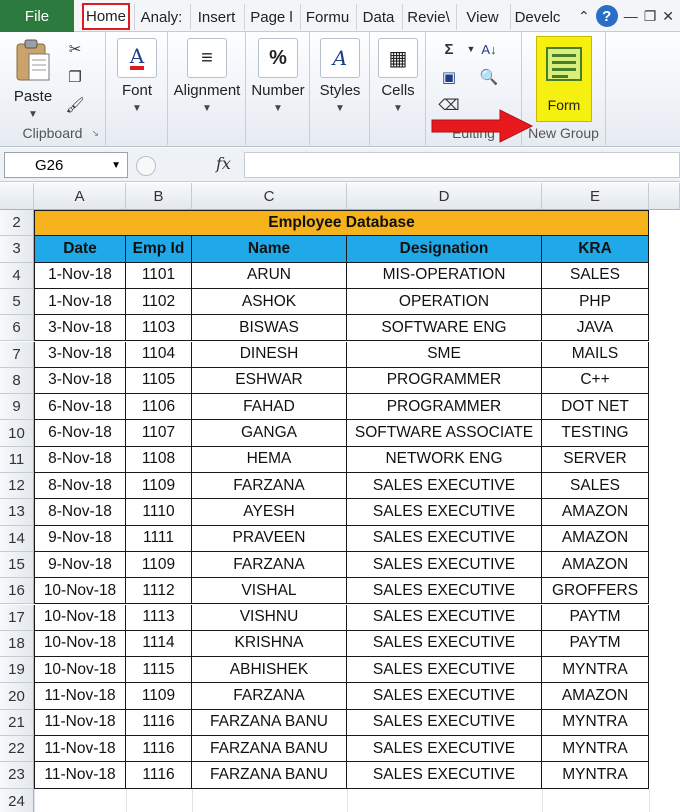 The image size is (680, 812). I want to click on row-header-12: 12, so click(17, 486).